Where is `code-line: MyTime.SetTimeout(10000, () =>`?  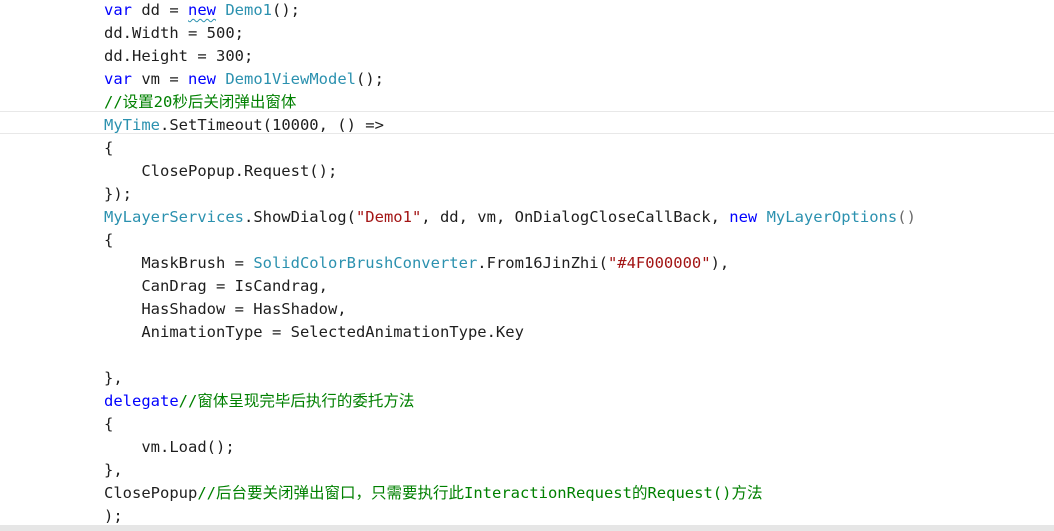 code-line: MyTime.SetTimeout(10000, () => is located at coordinates (244, 125).